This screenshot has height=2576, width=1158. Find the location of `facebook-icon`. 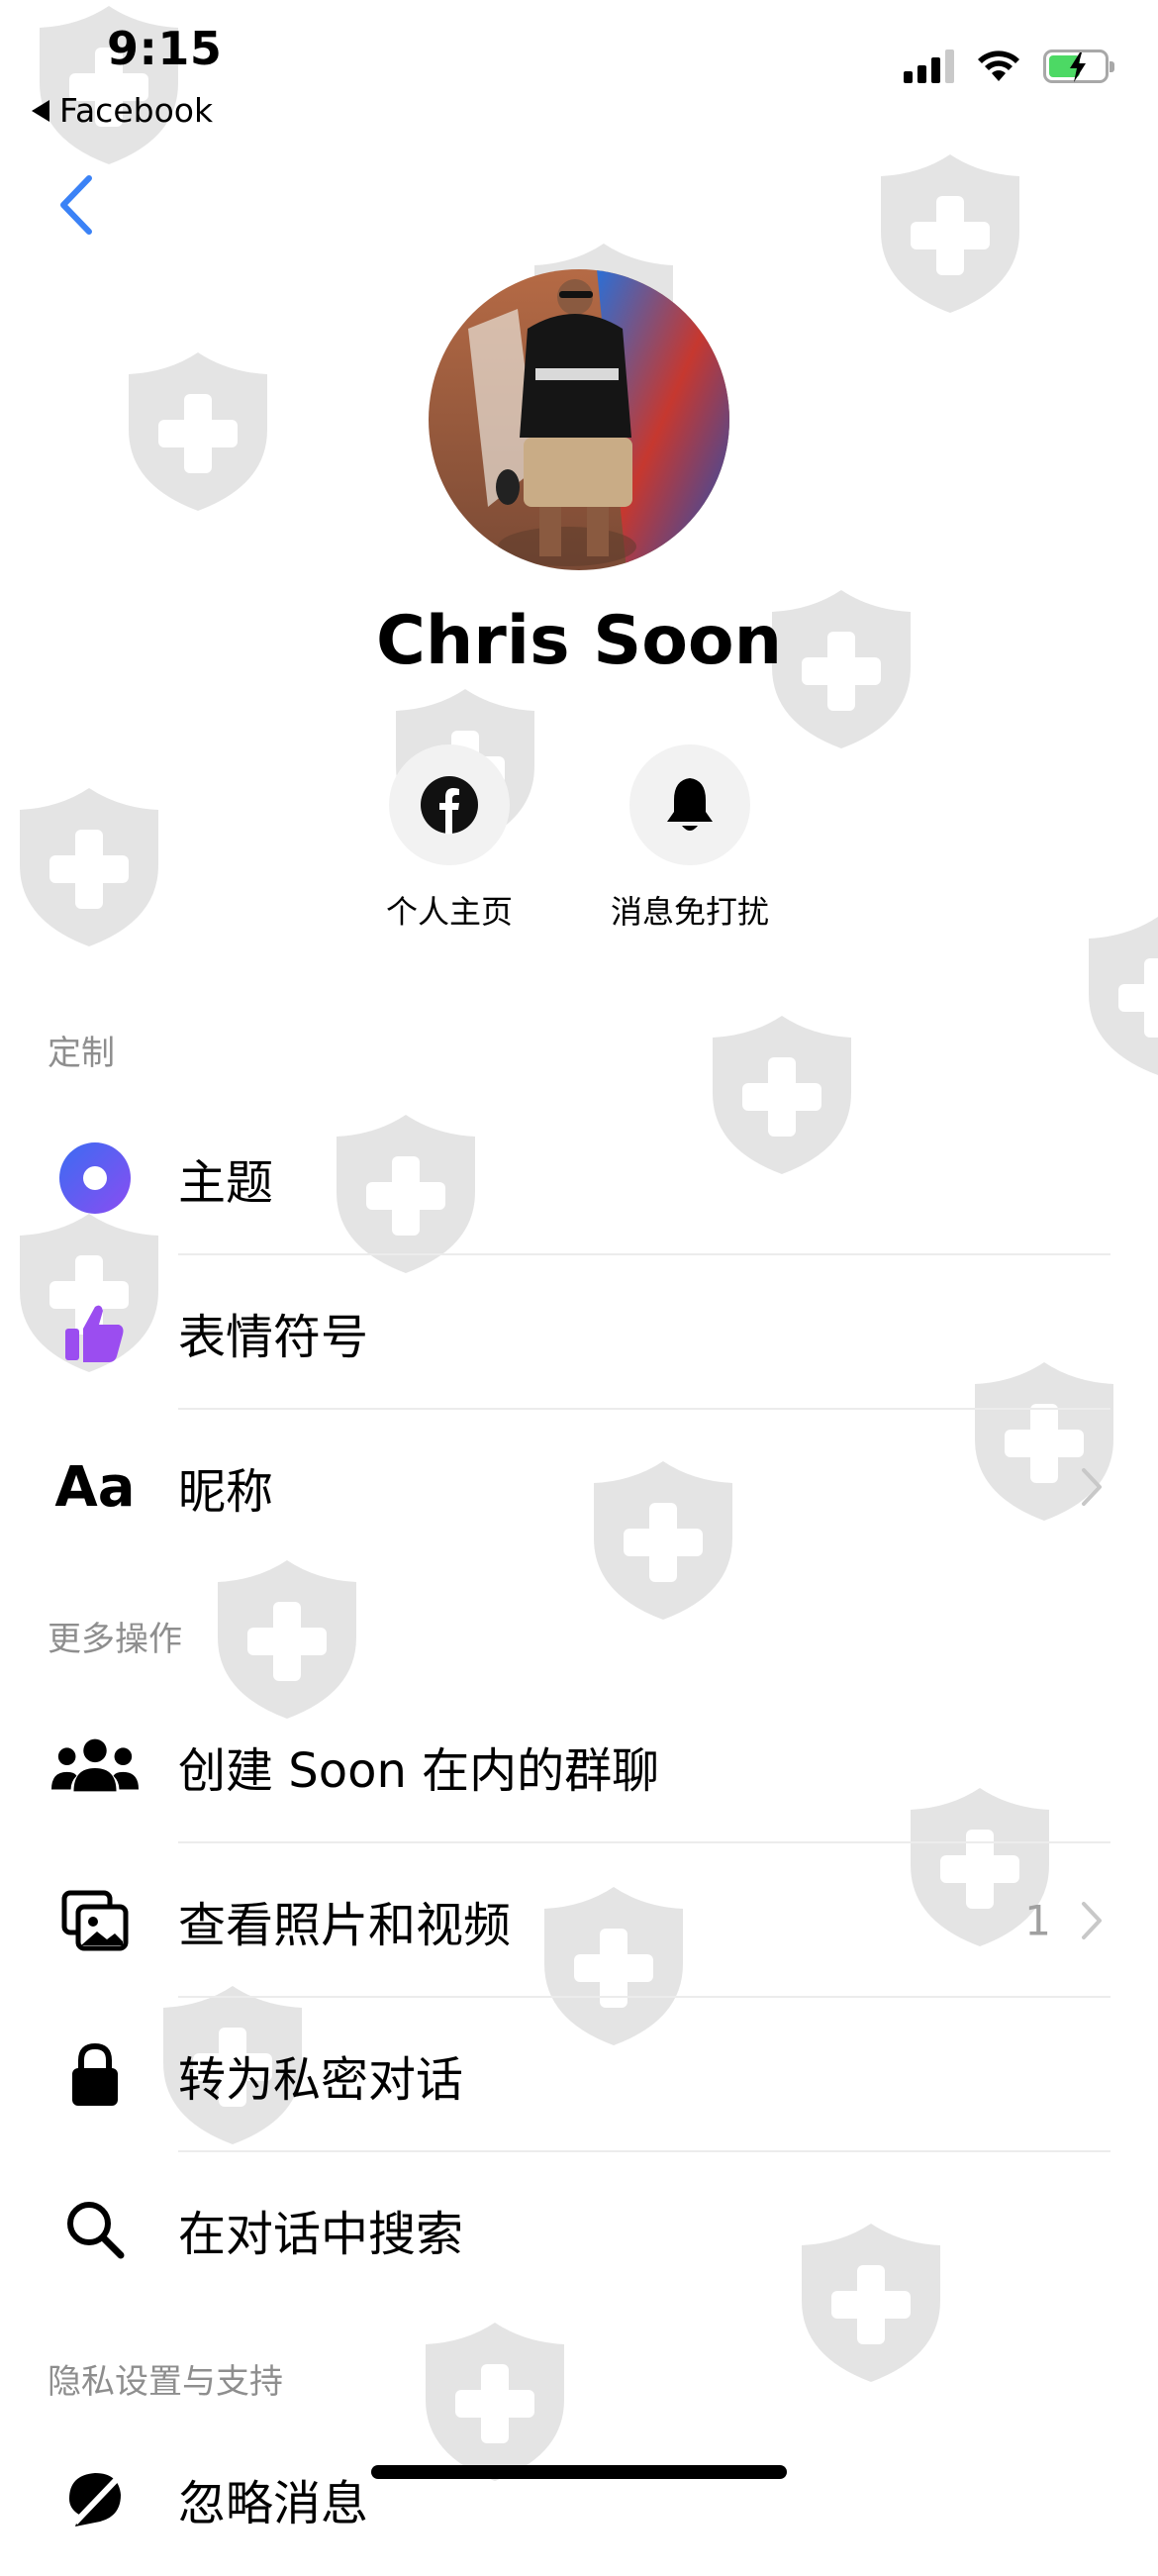

facebook-icon is located at coordinates (449, 806).